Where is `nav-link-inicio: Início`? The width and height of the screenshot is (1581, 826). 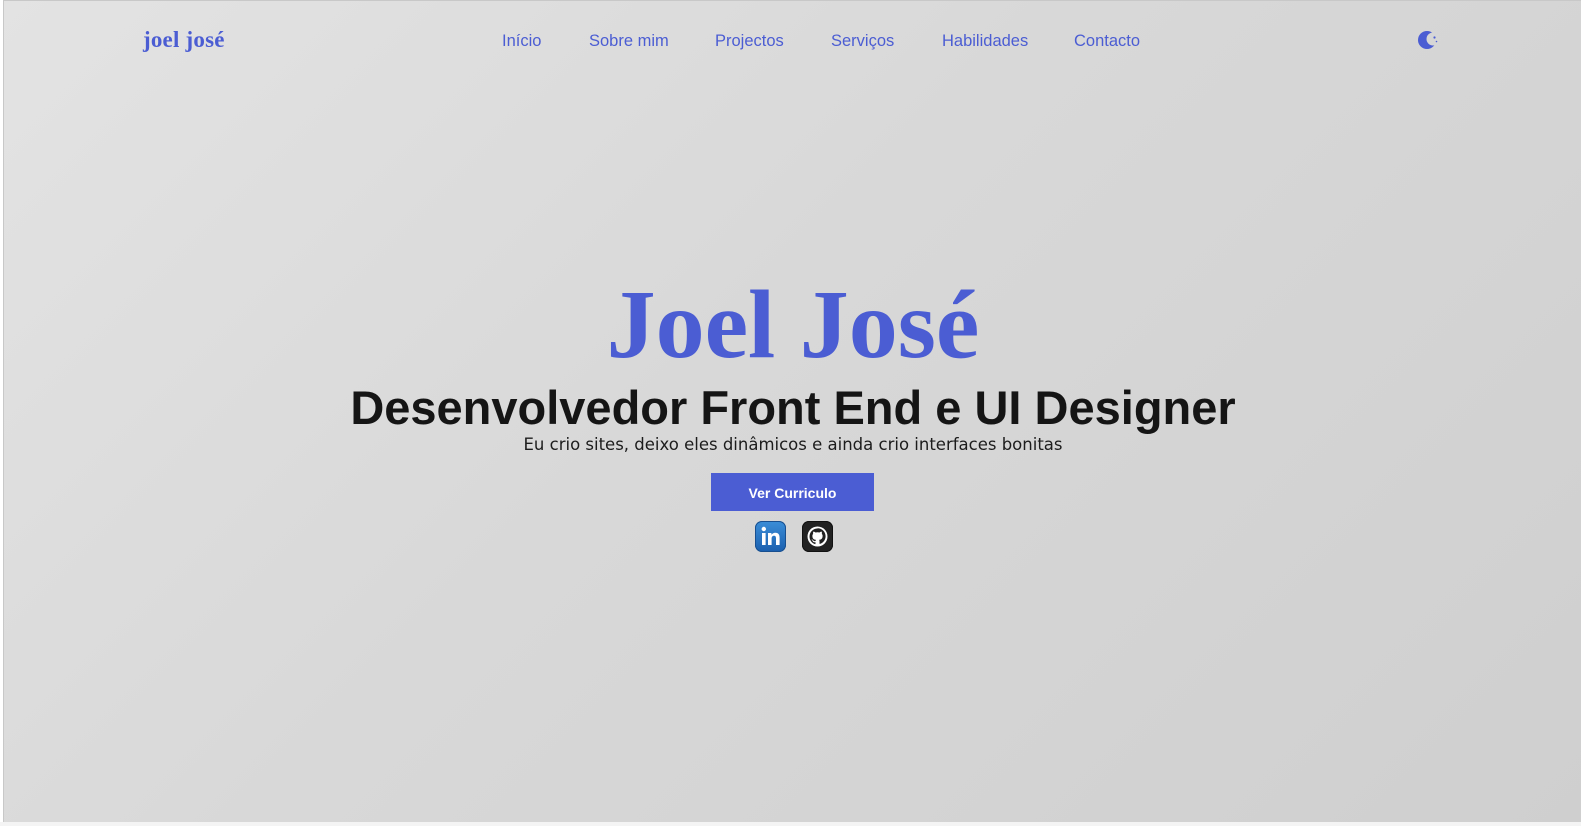
nav-link-inicio: Início is located at coordinates (521, 41).